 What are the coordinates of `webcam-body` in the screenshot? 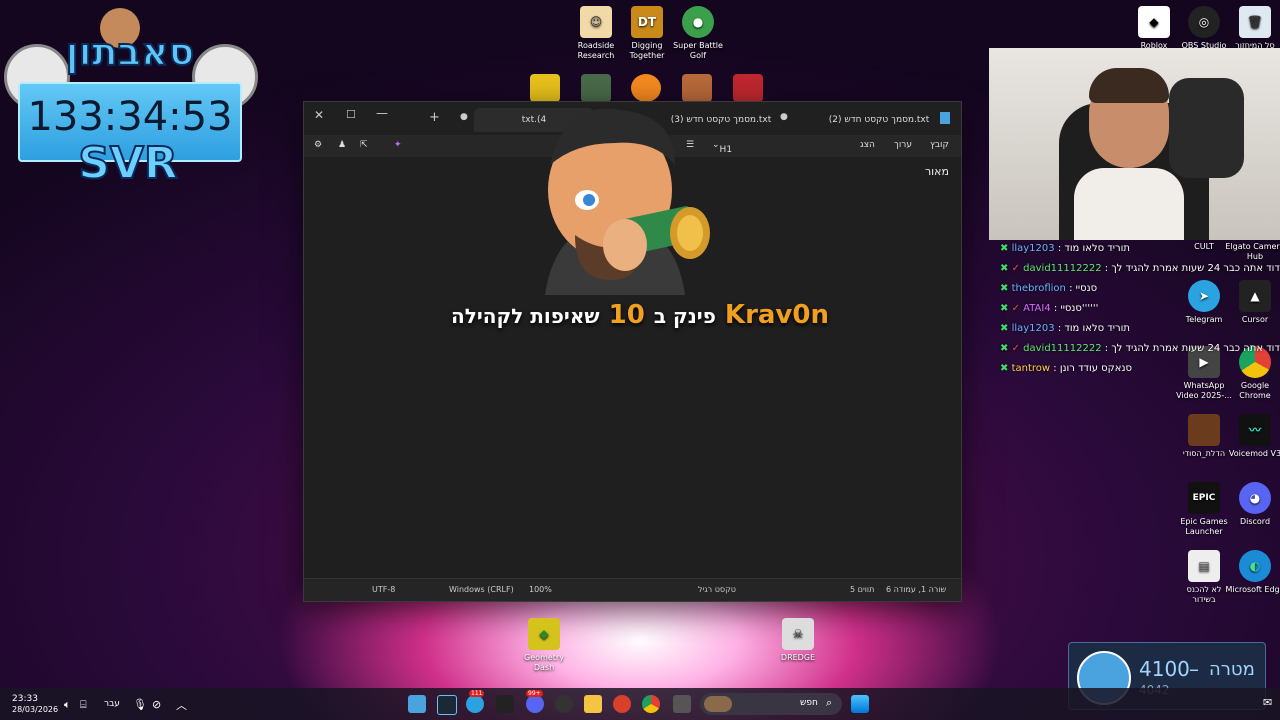 It's located at (1129, 204).